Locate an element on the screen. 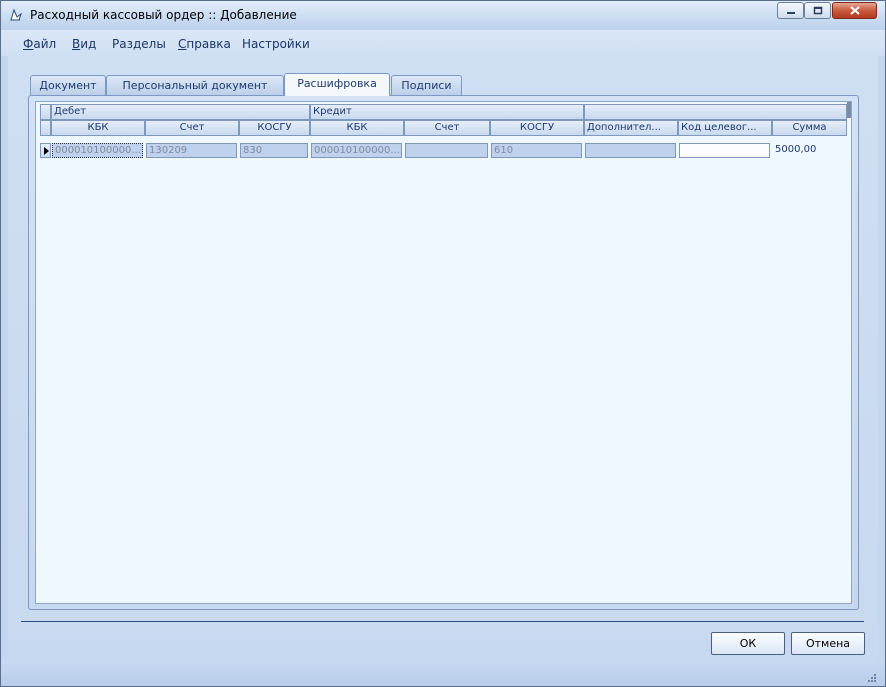 This screenshot has height=687, width=886. document-edit-icon is located at coordinates (16, 14).